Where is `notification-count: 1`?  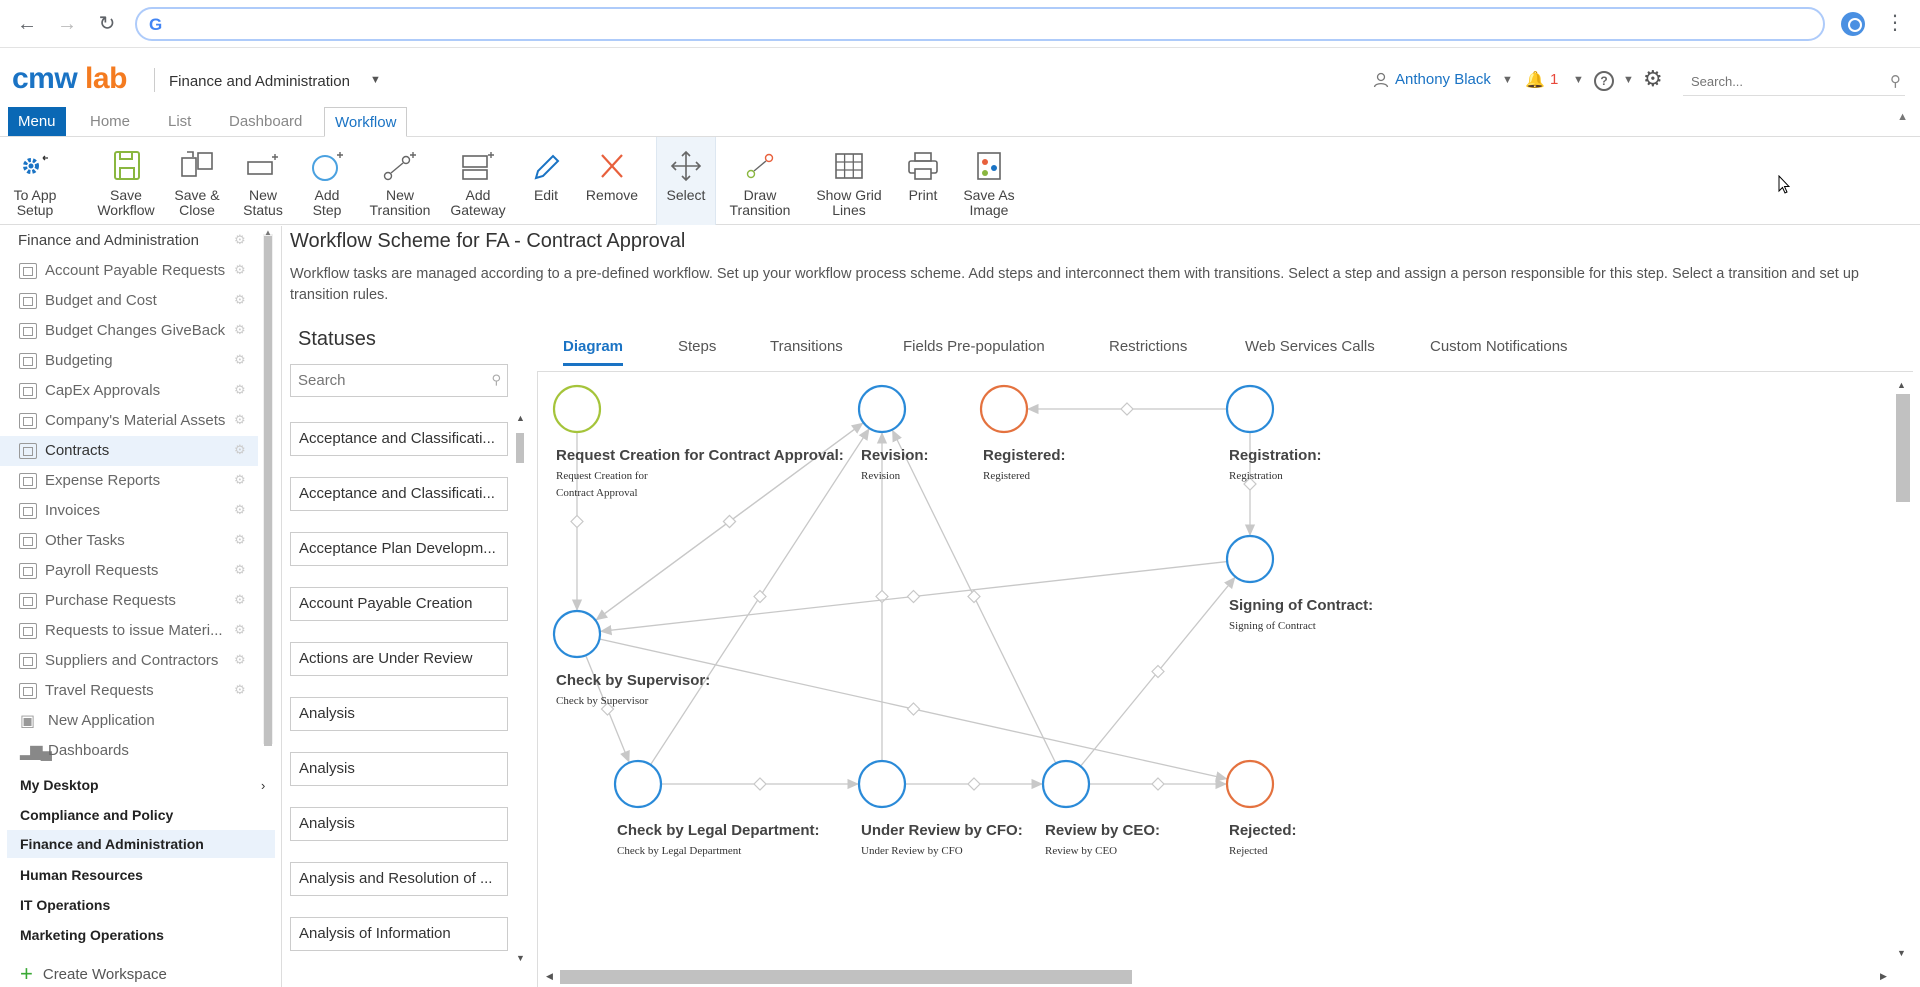 notification-count: 1 is located at coordinates (1554, 79).